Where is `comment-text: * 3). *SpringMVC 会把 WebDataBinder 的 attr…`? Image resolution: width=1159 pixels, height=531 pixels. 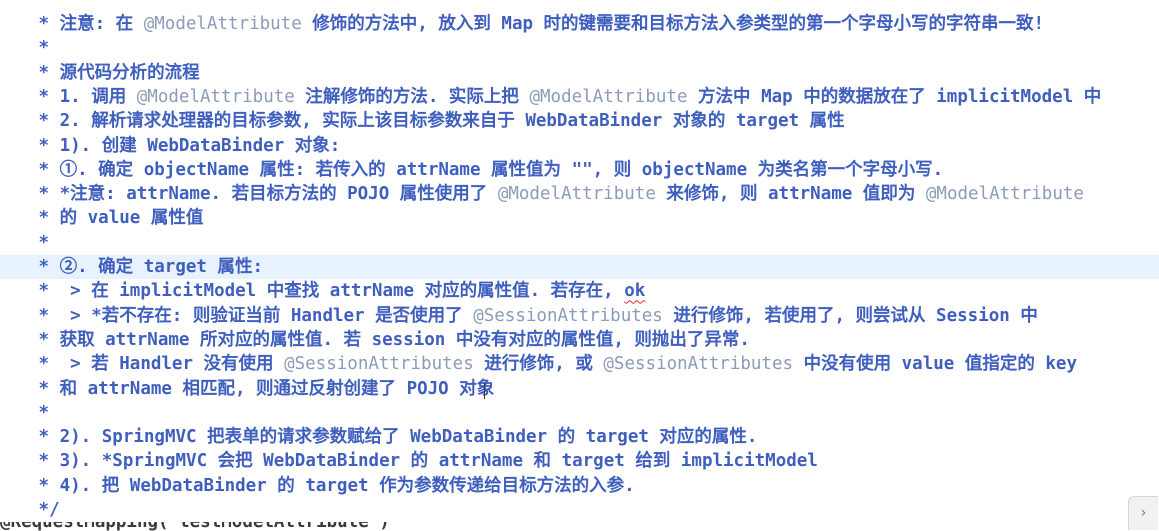 comment-text: * 3). *SpringMVC 会把 WebDataBinder 的 attr… is located at coordinates (423, 461).